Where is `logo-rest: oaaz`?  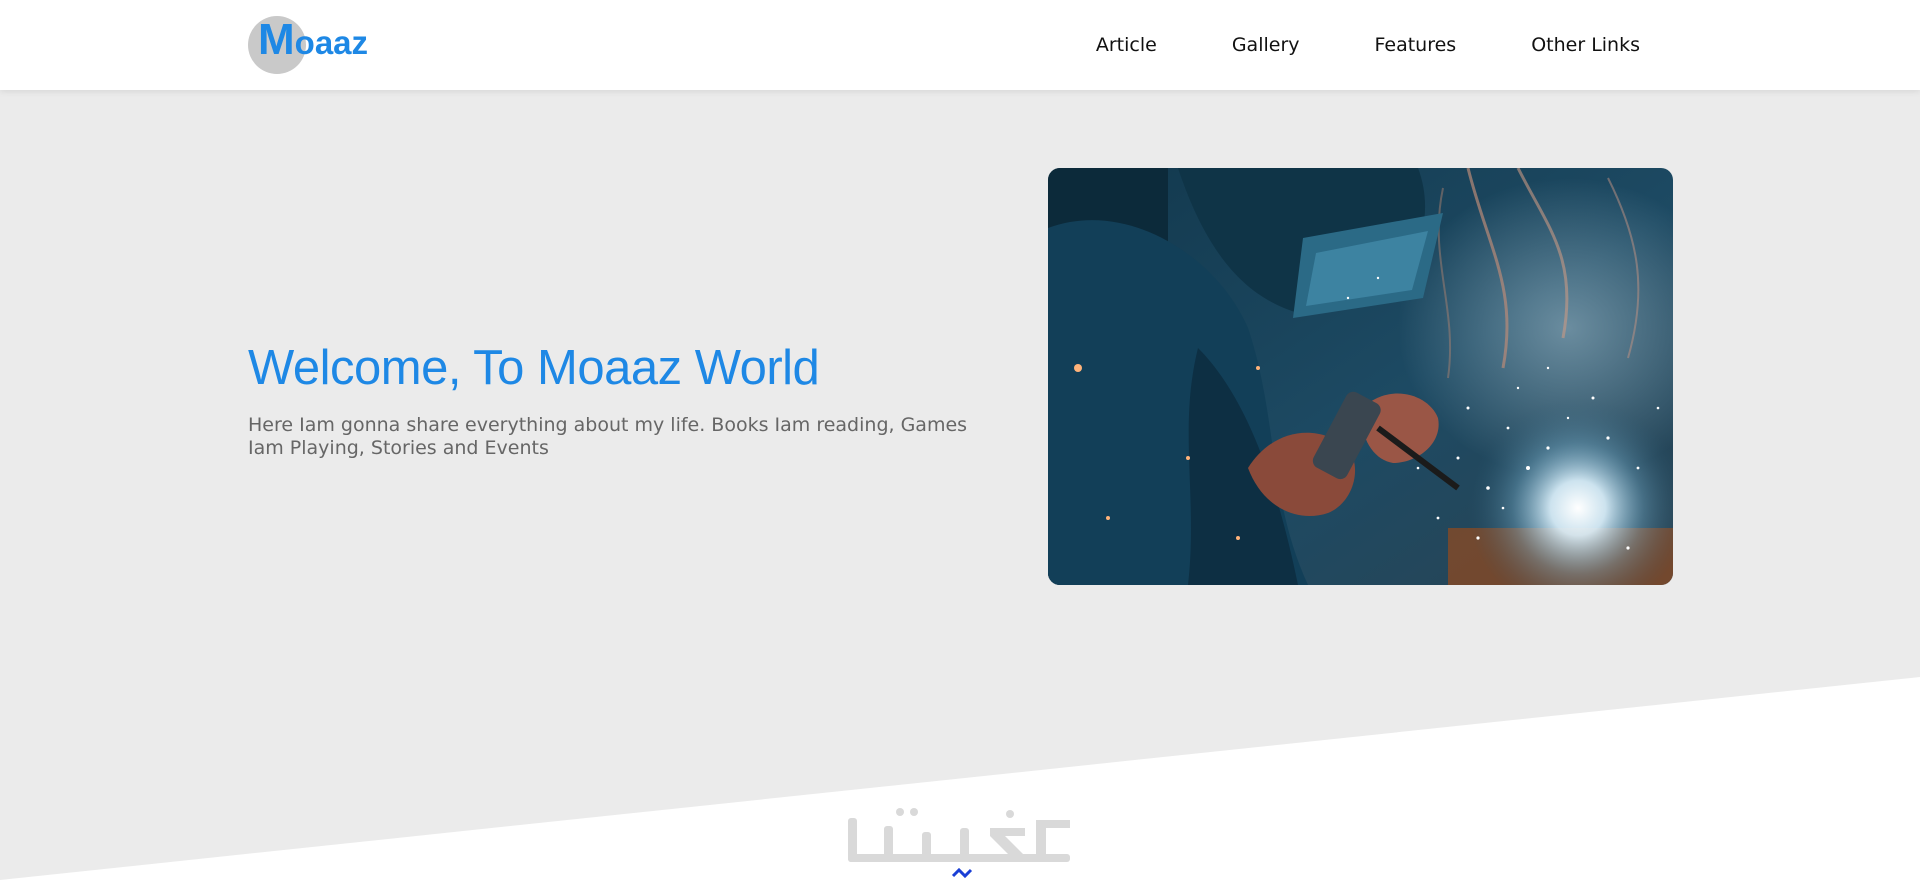 logo-rest: oaaz is located at coordinates (331, 42).